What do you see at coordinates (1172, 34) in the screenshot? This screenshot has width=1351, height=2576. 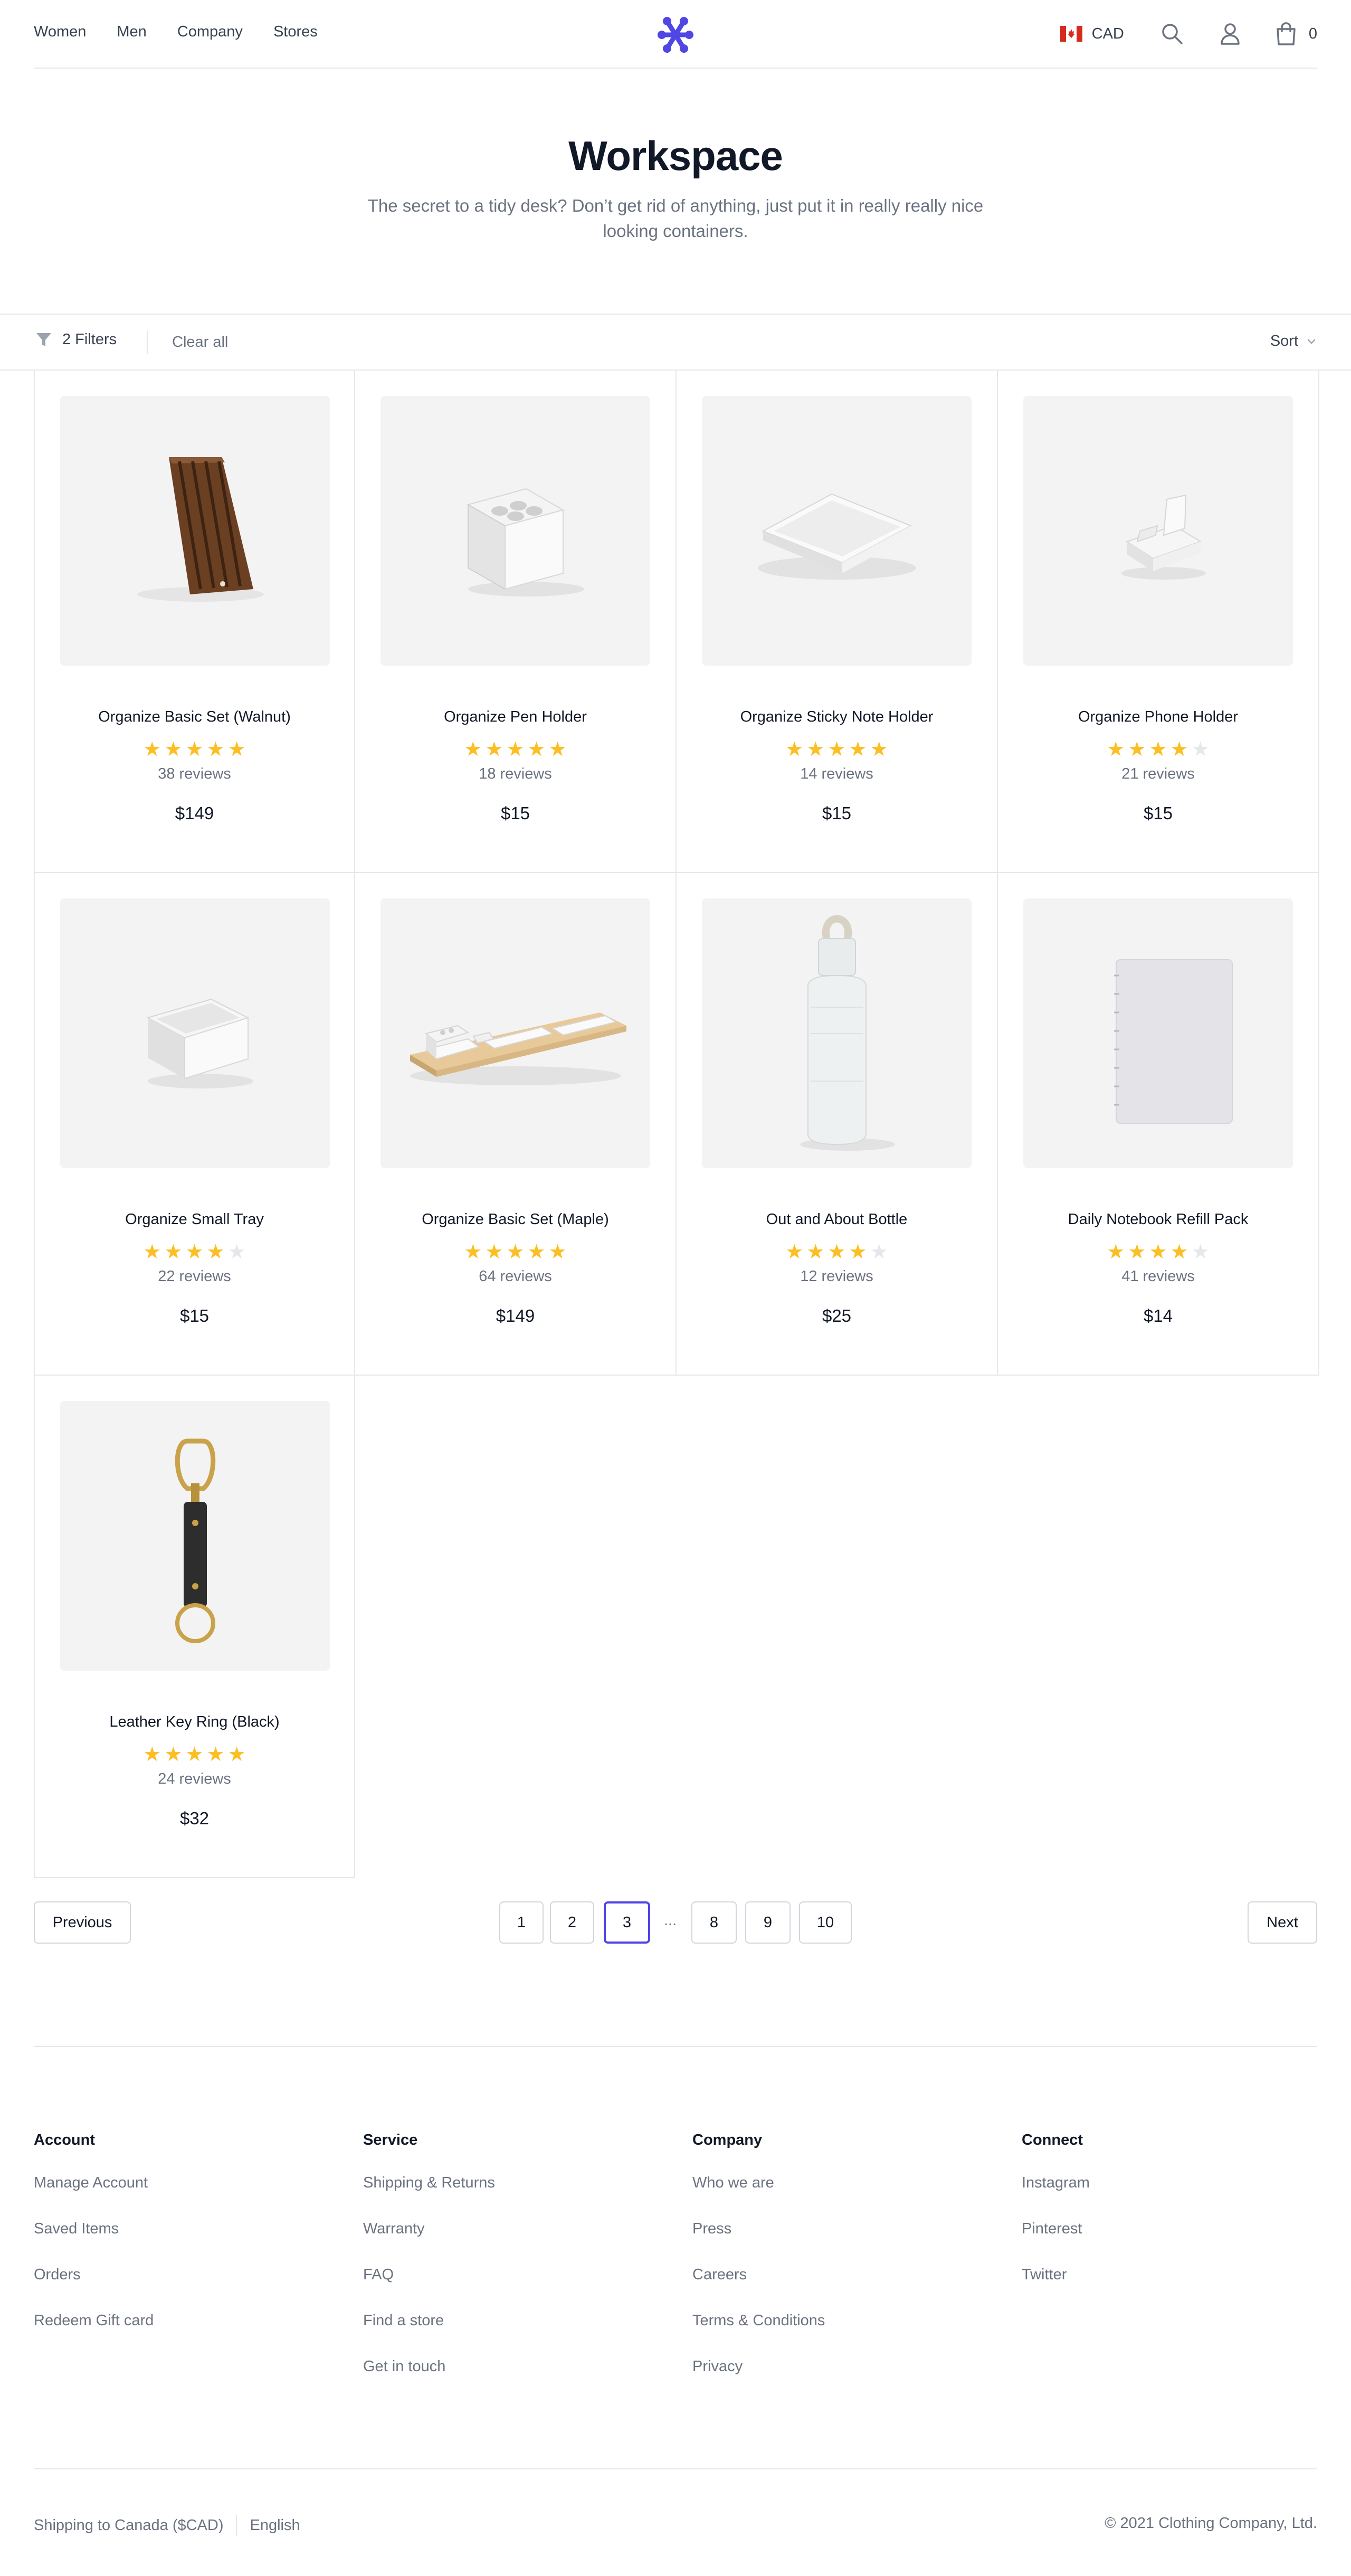 I see `search-icon` at bounding box center [1172, 34].